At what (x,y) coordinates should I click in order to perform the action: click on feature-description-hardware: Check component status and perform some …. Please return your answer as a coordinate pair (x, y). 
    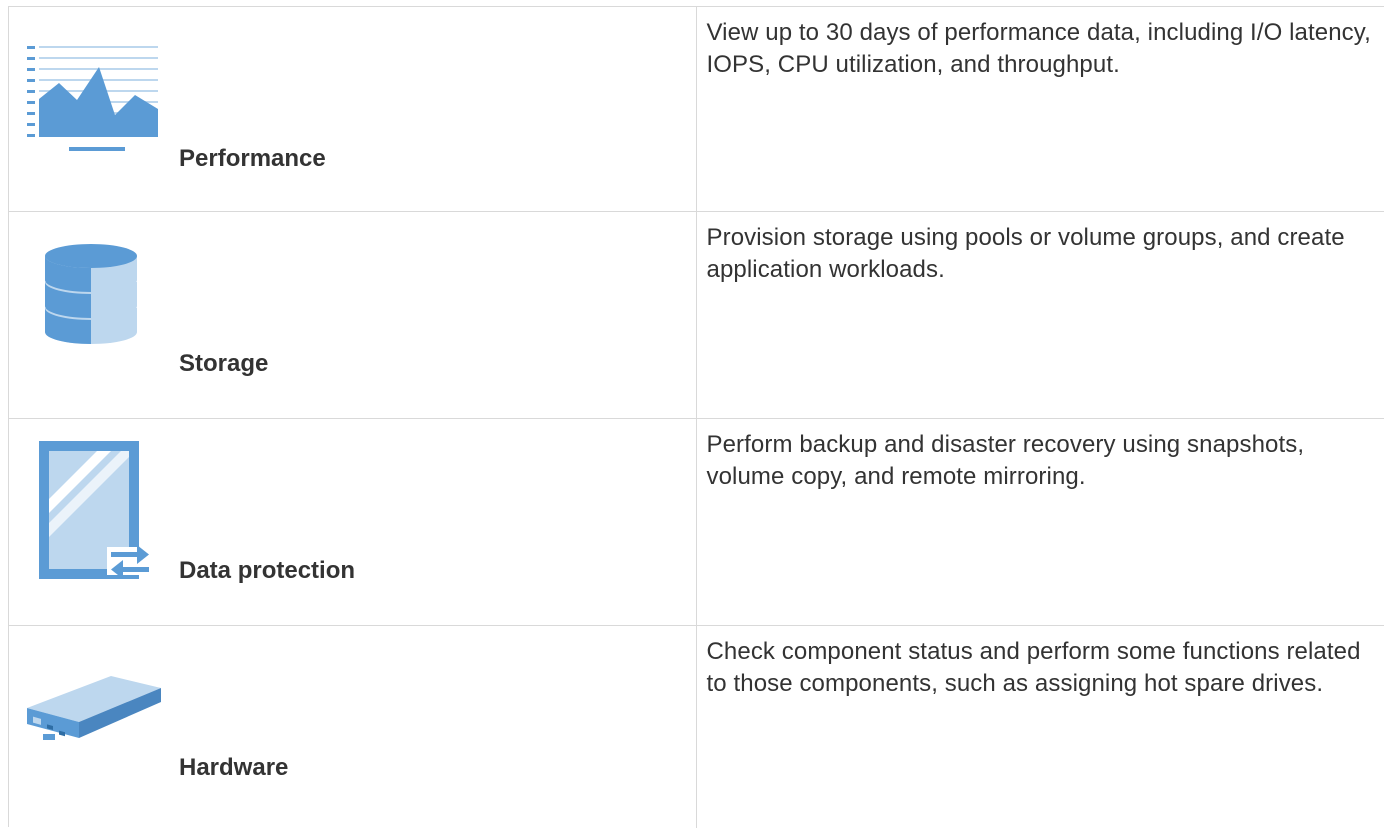
    Looking at the image, I should click on (1042, 668).